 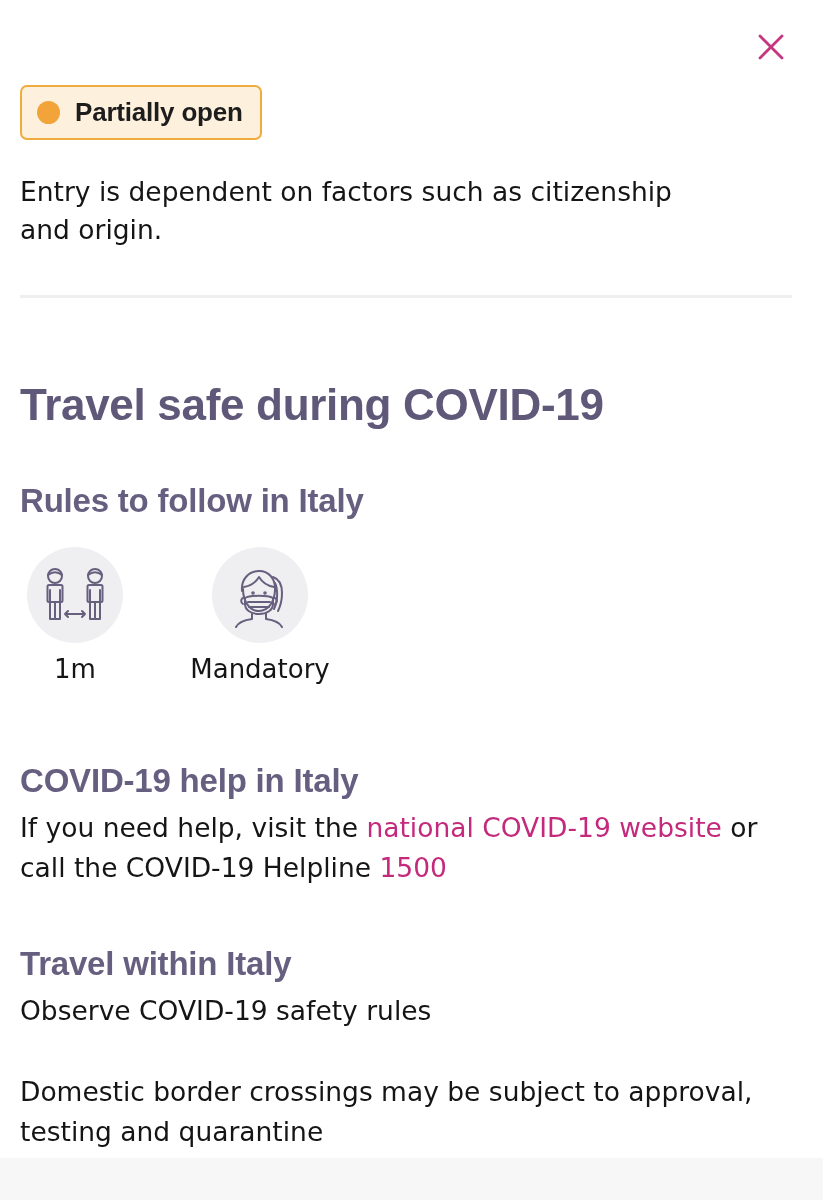 What do you see at coordinates (75, 595) in the screenshot?
I see `two-people-icon` at bounding box center [75, 595].